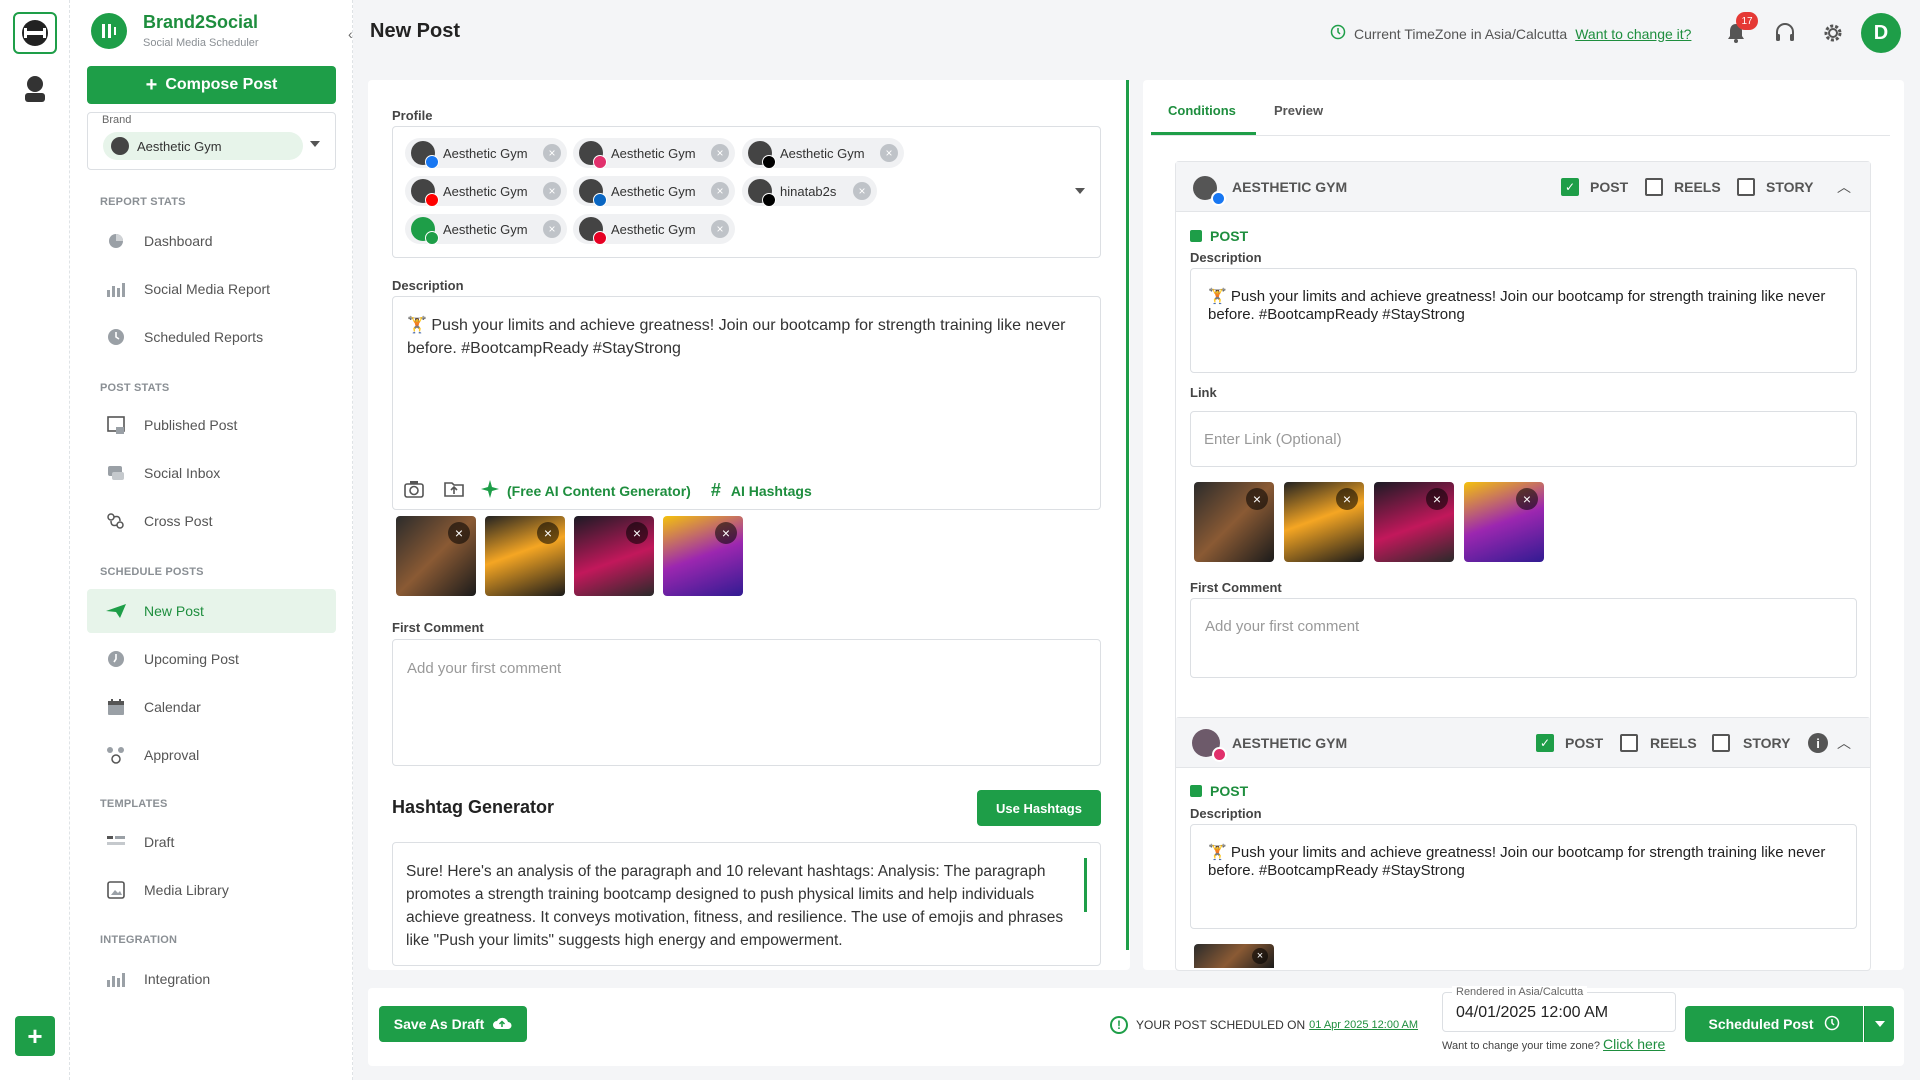 This screenshot has width=1920, height=1080. What do you see at coordinates (414, 490) in the screenshot?
I see `camera-icon` at bounding box center [414, 490].